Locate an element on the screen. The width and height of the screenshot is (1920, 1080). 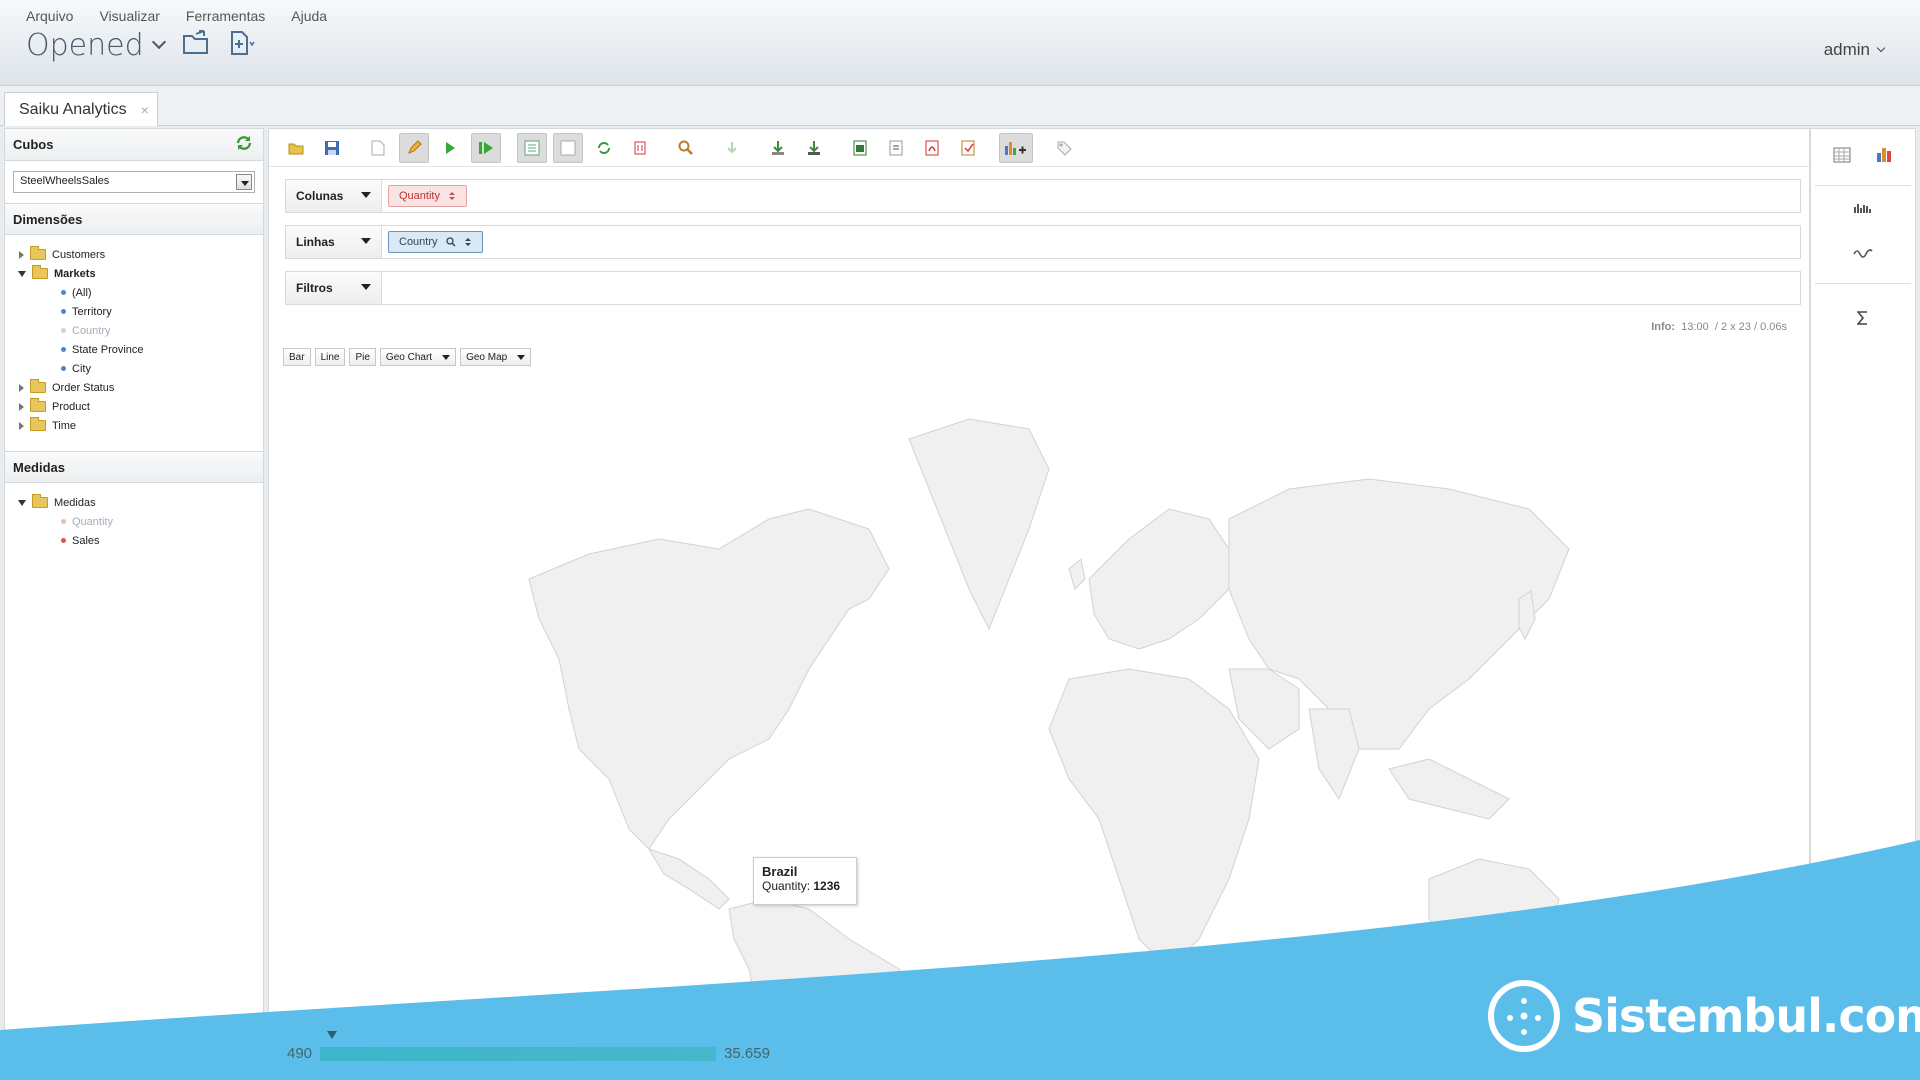
menu-visualizar: Visualizar is located at coordinates (129, 16).